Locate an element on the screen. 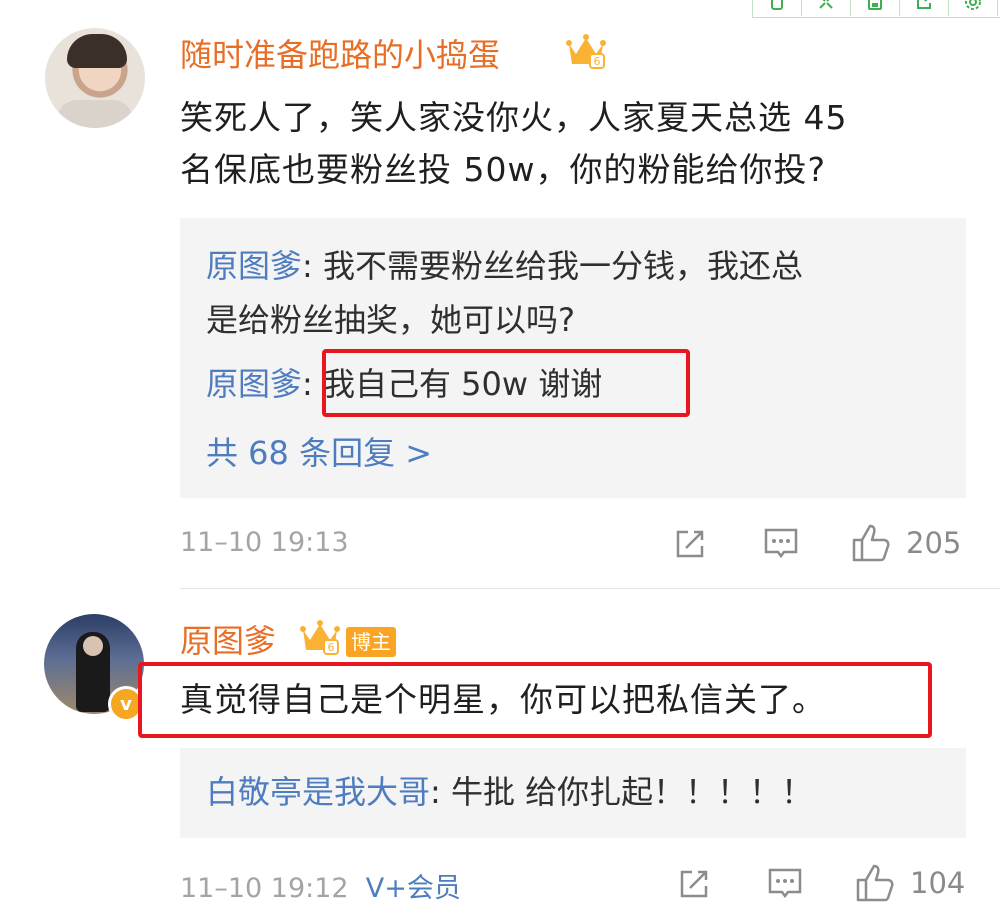  divider is located at coordinates (590, 588).